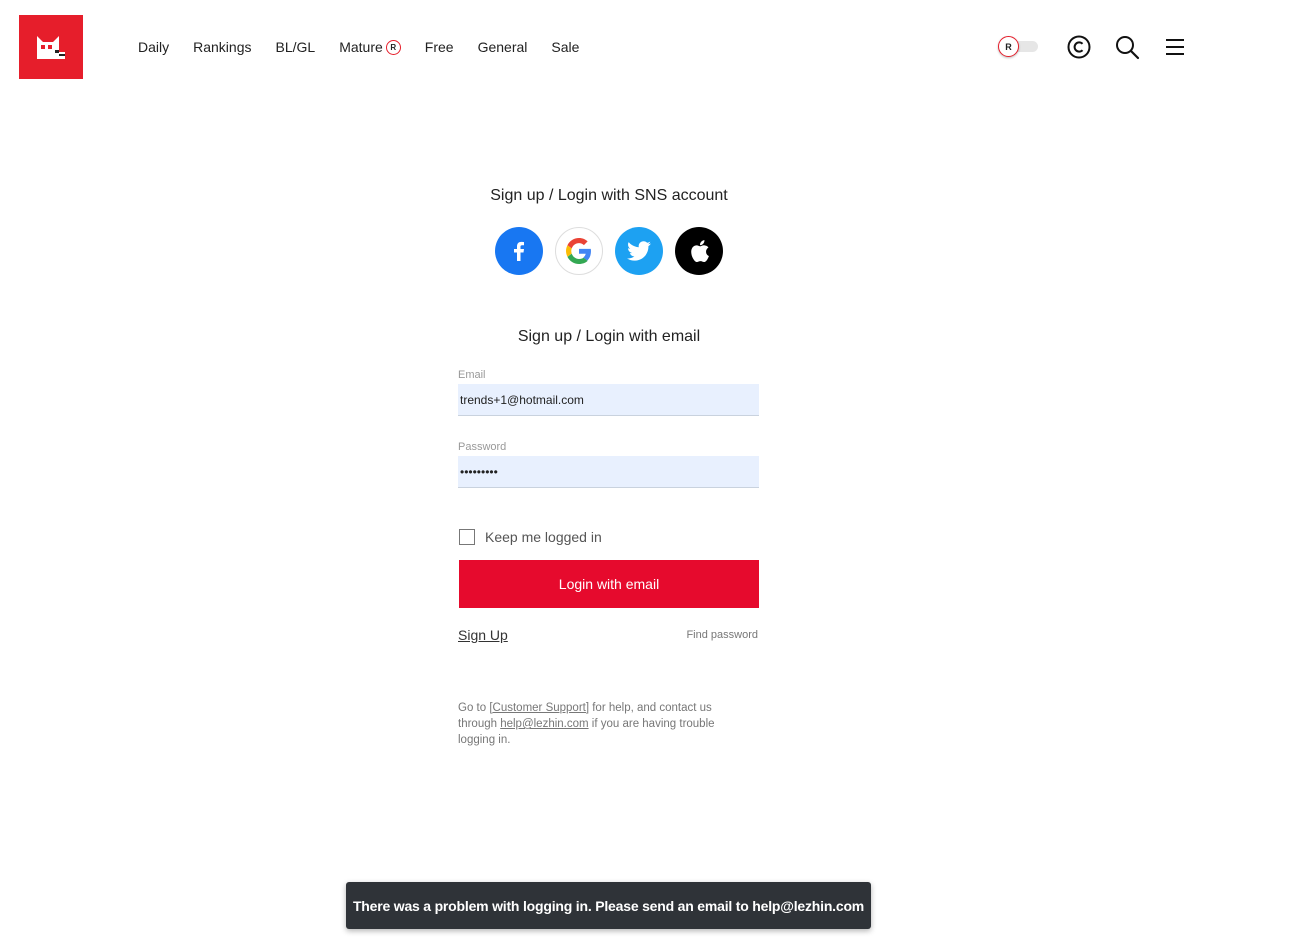 This screenshot has height=951, width=1294. I want to click on nav-daily: Daily, so click(153, 47).